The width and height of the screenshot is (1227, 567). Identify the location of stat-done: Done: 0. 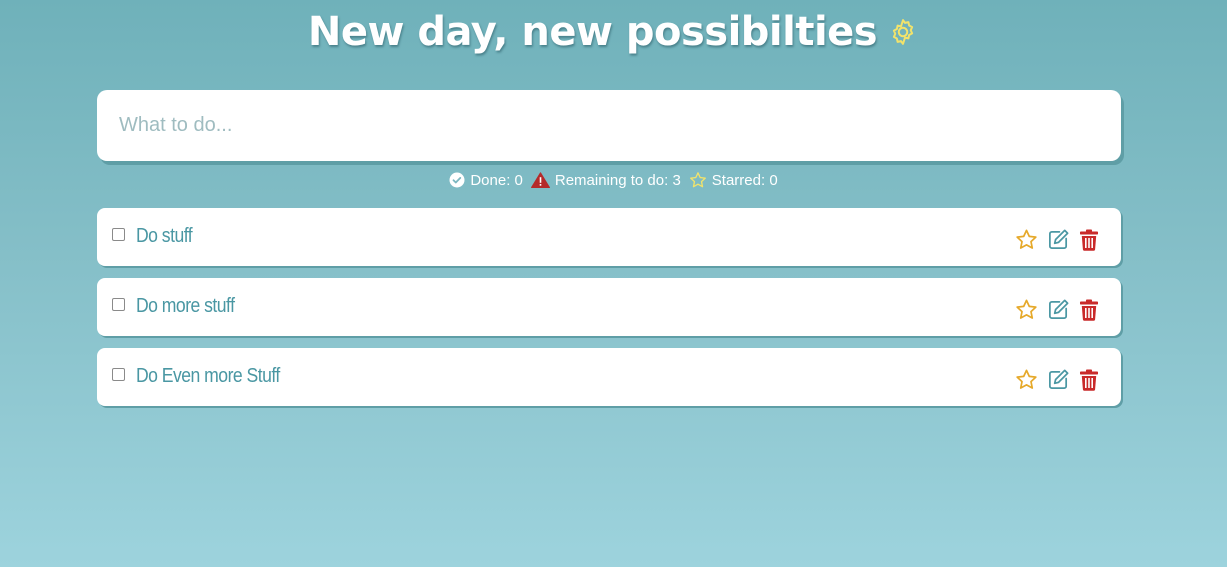
(486, 180).